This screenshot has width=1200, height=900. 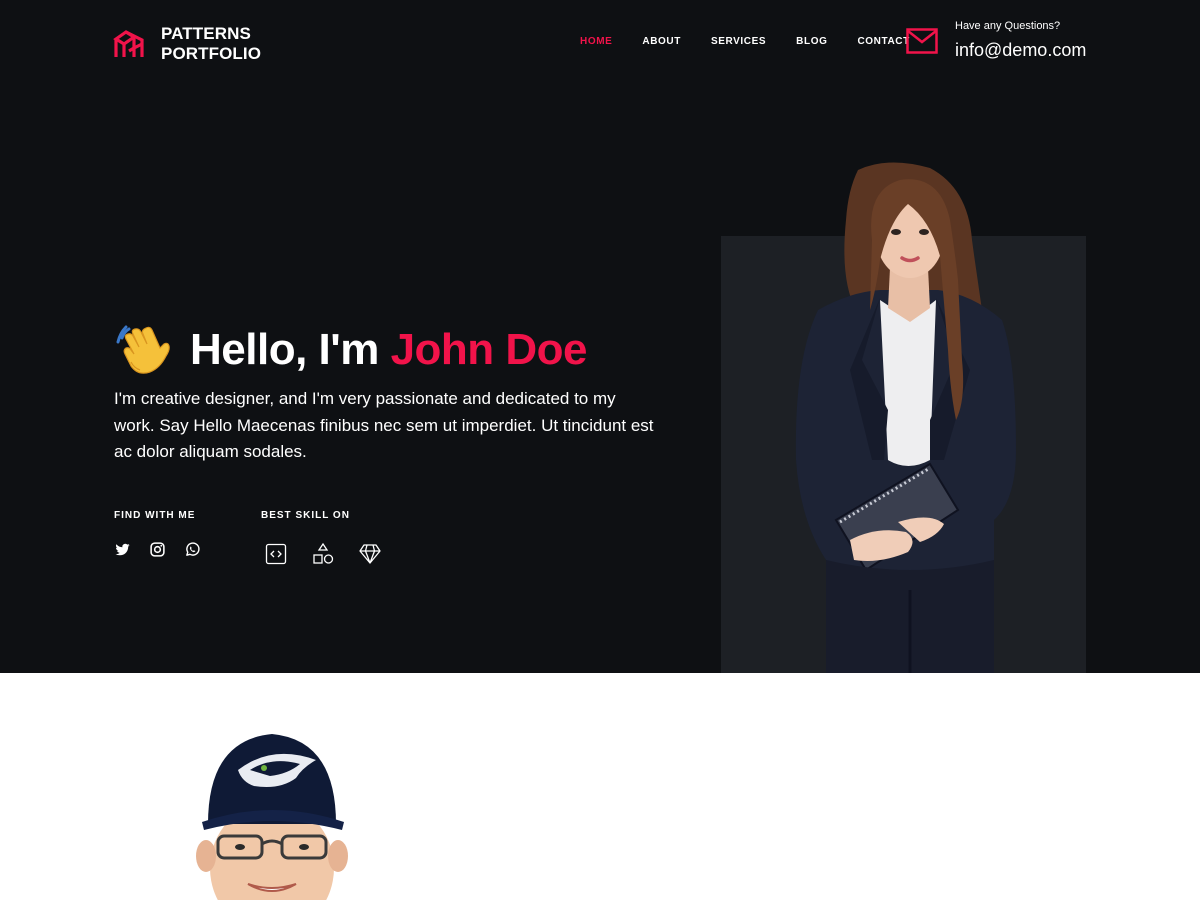 I want to click on main-nav: HOME ABOUT SERVICES BLOG CONTACT, so click(x=745, y=42).